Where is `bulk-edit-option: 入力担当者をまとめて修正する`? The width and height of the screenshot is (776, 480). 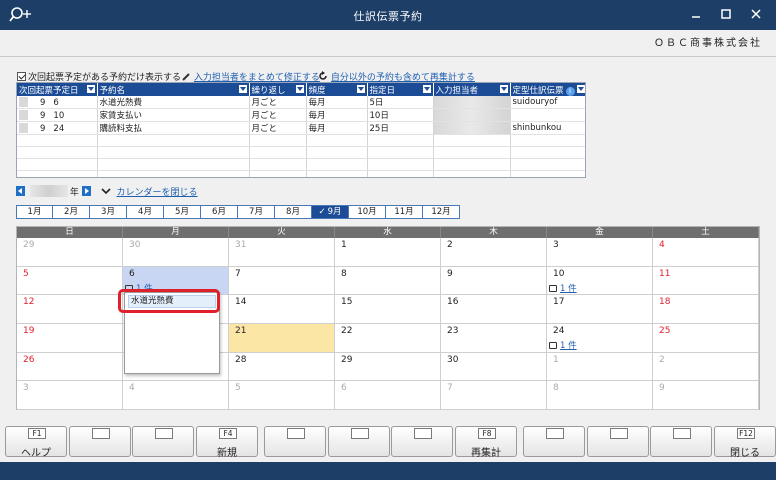 bulk-edit-option: 入力担当者をまとめて修正する is located at coordinates (251, 76).